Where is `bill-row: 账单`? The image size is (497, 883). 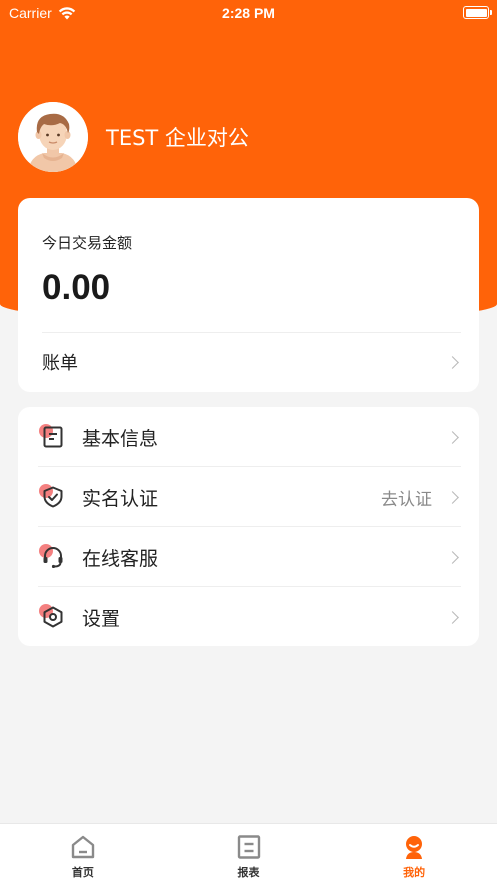
bill-row: 账单 is located at coordinates (248, 362).